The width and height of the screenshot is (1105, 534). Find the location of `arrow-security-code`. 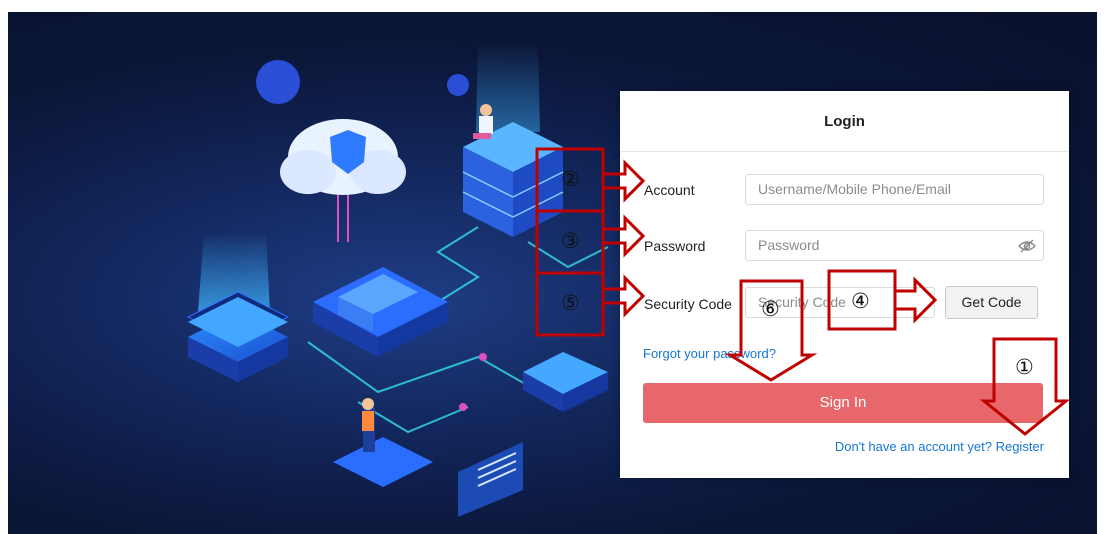

arrow-security-code is located at coordinates (624, 296).